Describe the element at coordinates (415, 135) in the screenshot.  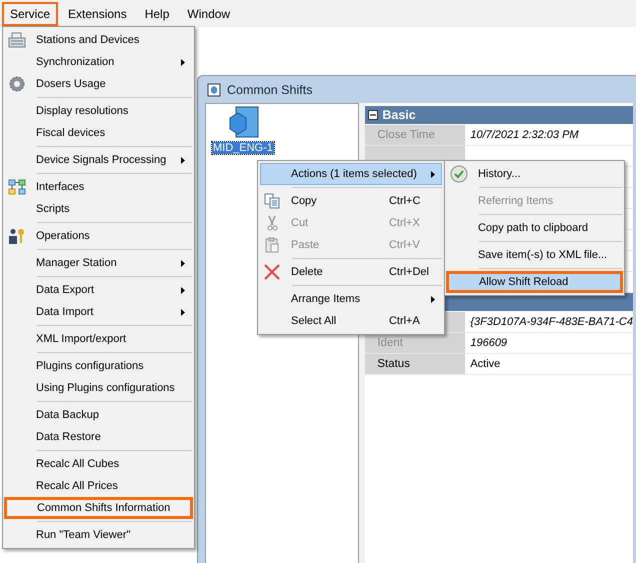
I see `property-label: Close Time` at that location.